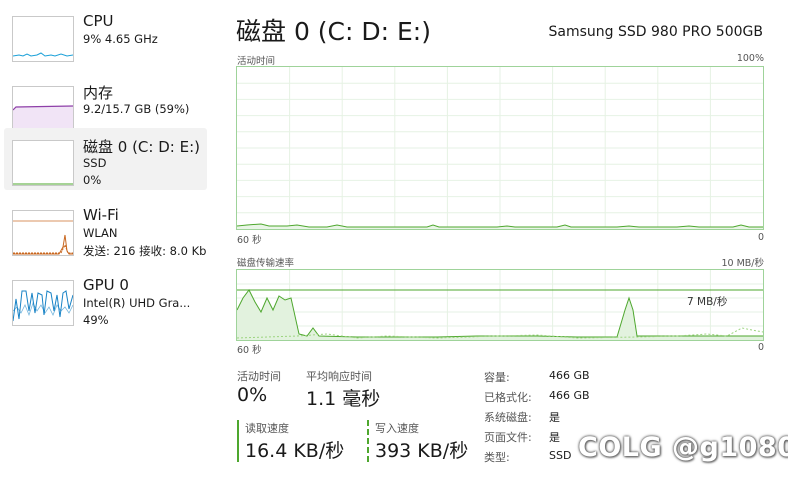 This screenshot has height=486, width=788. Describe the element at coordinates (259, 376) in the screenshot. I see `active-time-label: 活动时间` at that location.